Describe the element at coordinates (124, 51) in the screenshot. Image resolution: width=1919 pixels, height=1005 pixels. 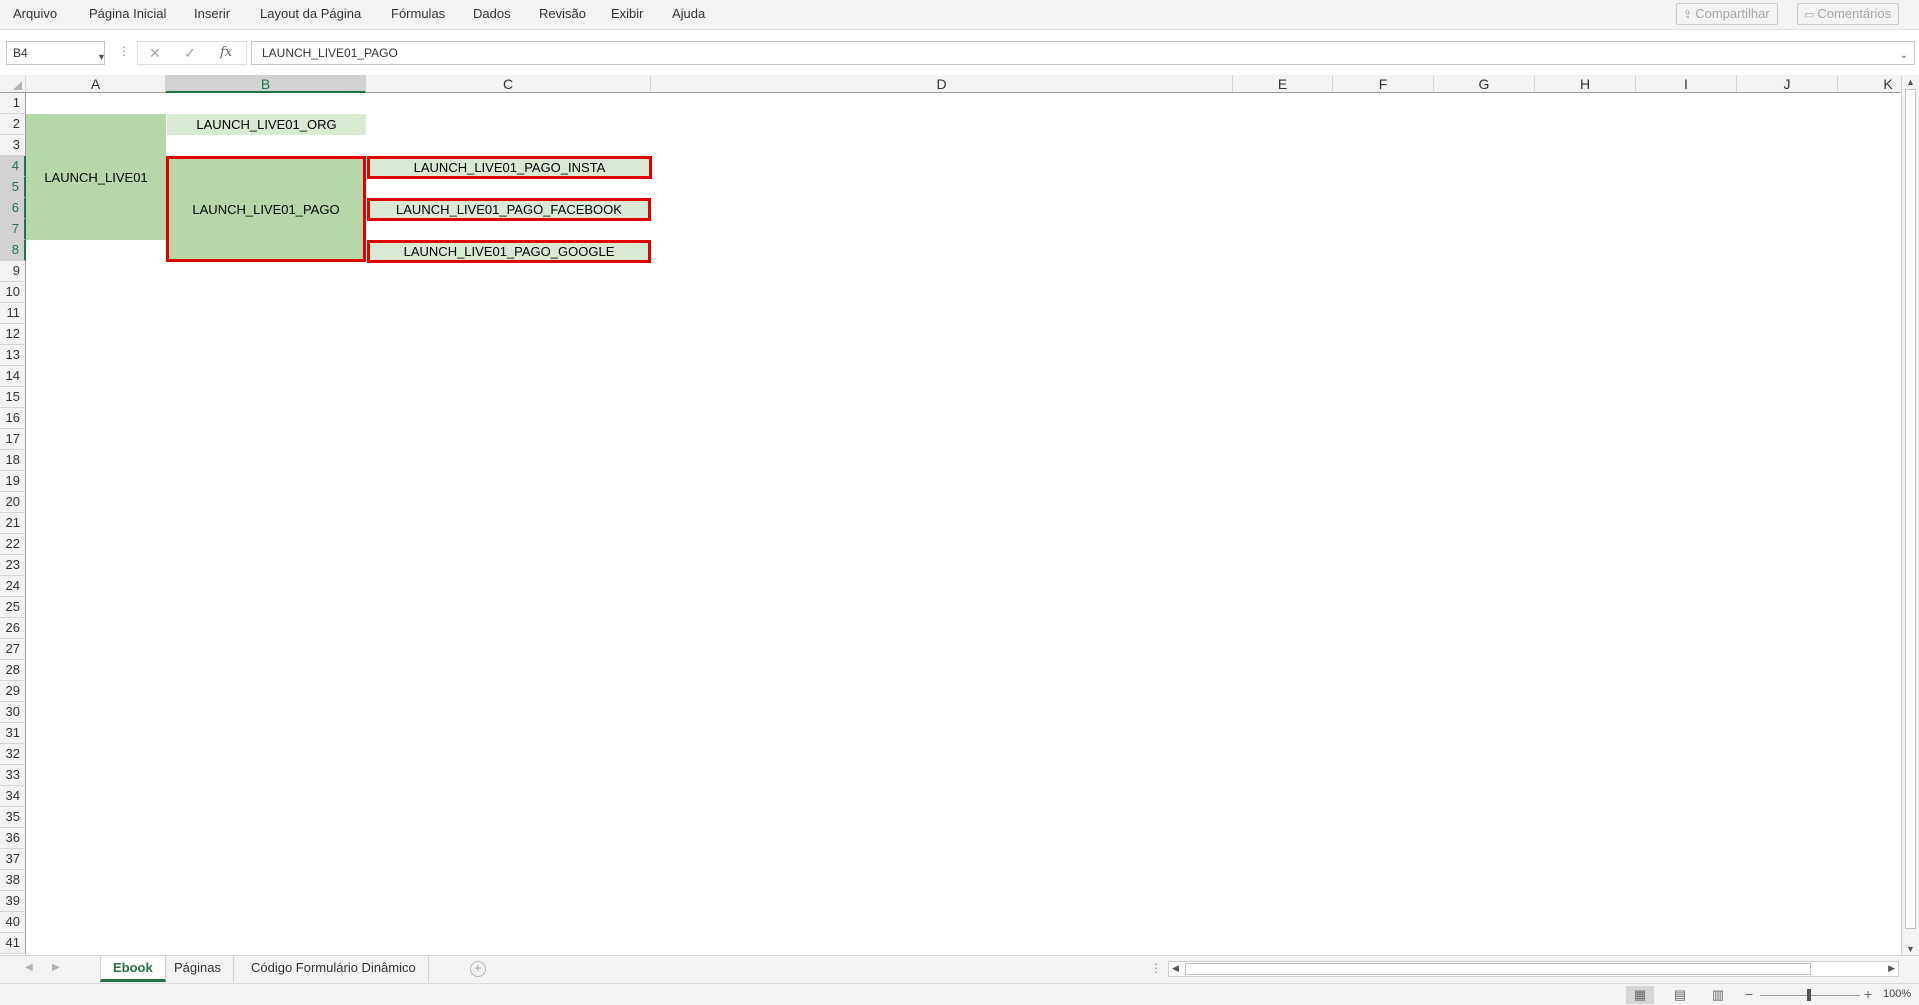
I see `formula-bar-grip-icon: ⋮` at that location.